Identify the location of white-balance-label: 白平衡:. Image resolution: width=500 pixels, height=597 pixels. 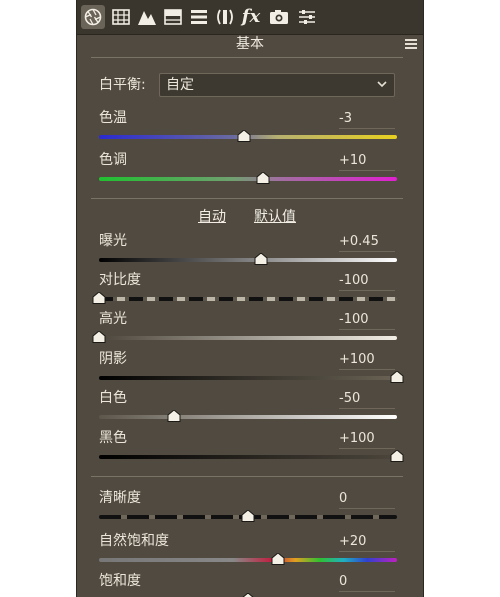
(122, 85).